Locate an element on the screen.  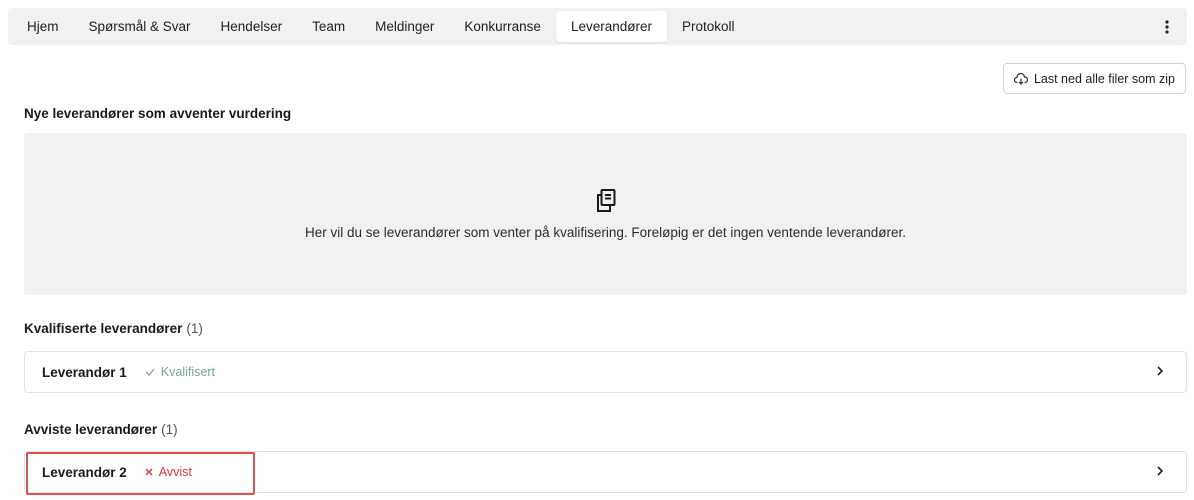
tab-label: Spørsmål & Svar is located at coordinates (139, 26).